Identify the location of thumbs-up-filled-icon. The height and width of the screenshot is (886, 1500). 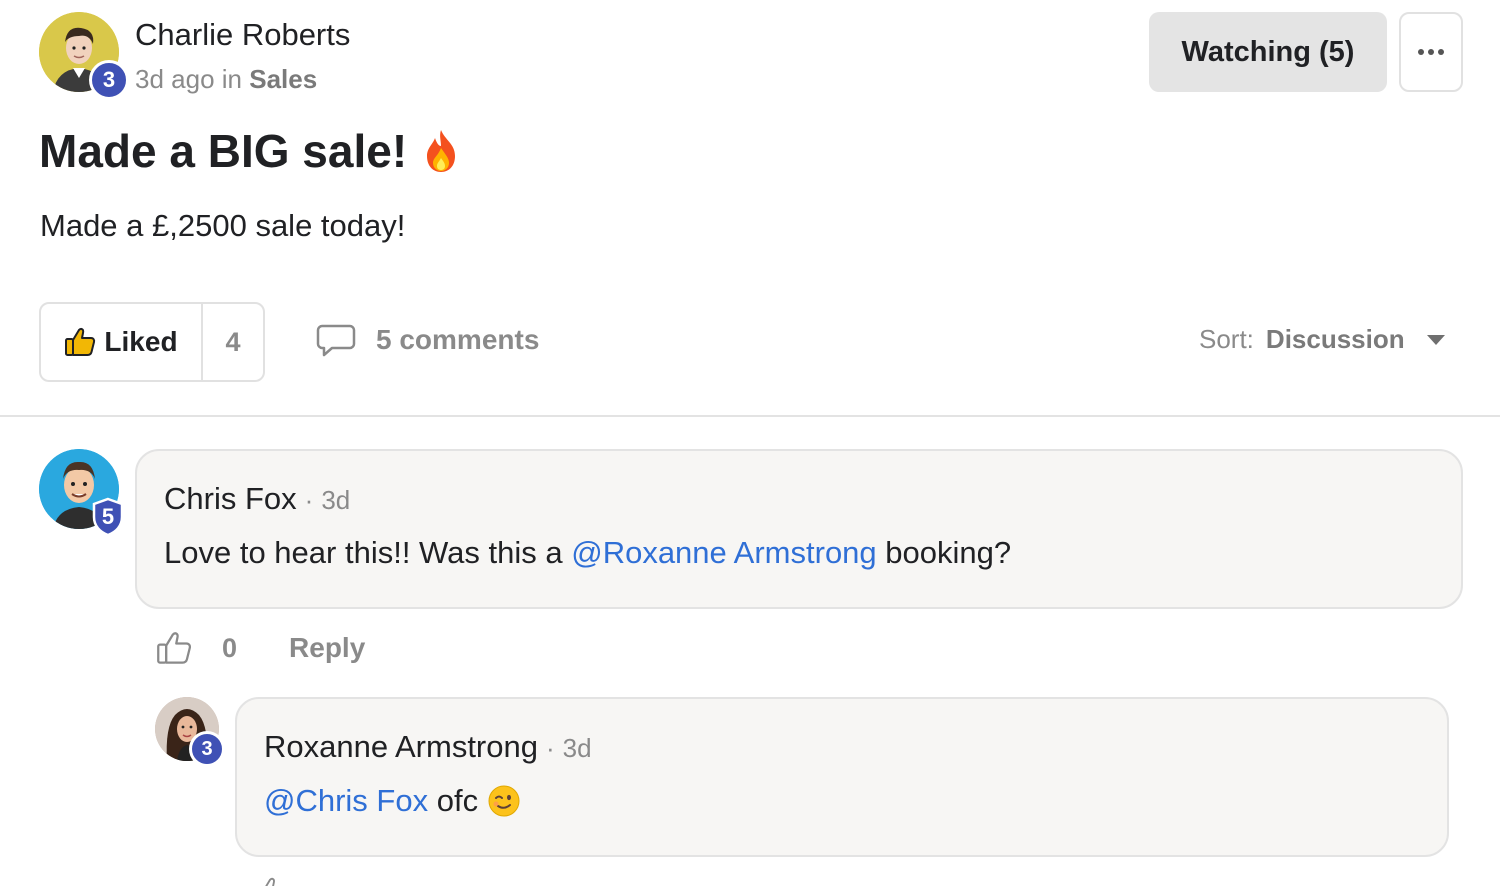
(80, 342).